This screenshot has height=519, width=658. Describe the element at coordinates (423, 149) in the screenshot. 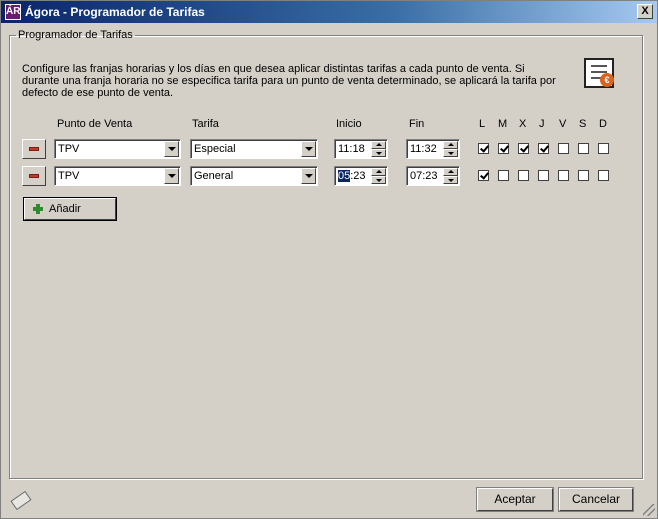

I see `fin-value: 11:32` at that location.